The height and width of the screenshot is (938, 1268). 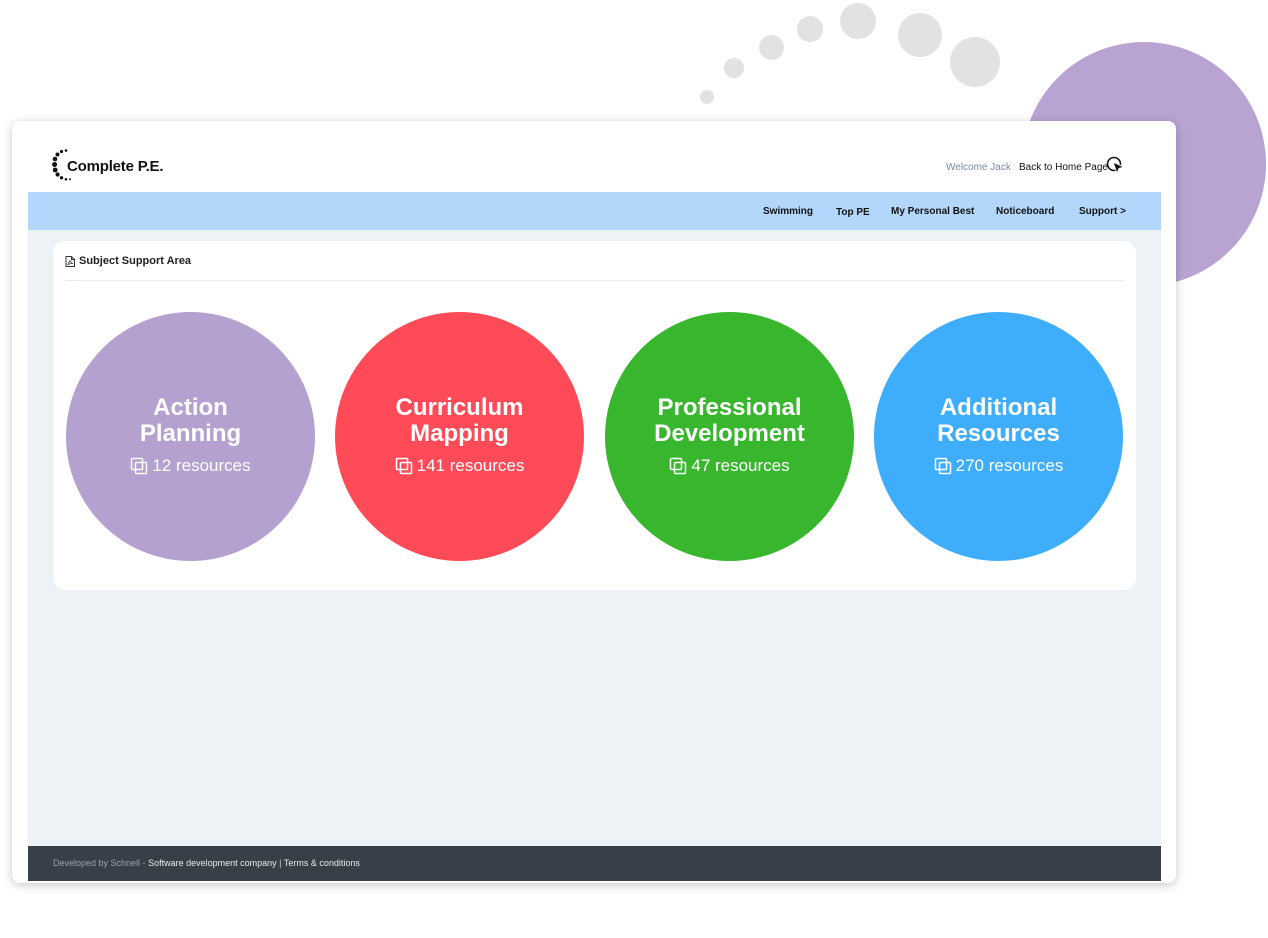 What do you see at coordinates (998, 420) in the screenshot?
I see `area-title: Additional Resources` at bounding box center [998, 420].